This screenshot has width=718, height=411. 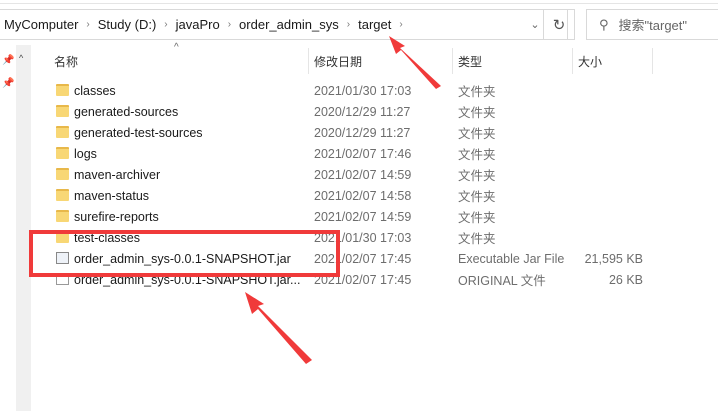 What do you see at coordinates (415, 62) in the screenshot?
I see `arrow-to-target` at bounding box center [415, 62].